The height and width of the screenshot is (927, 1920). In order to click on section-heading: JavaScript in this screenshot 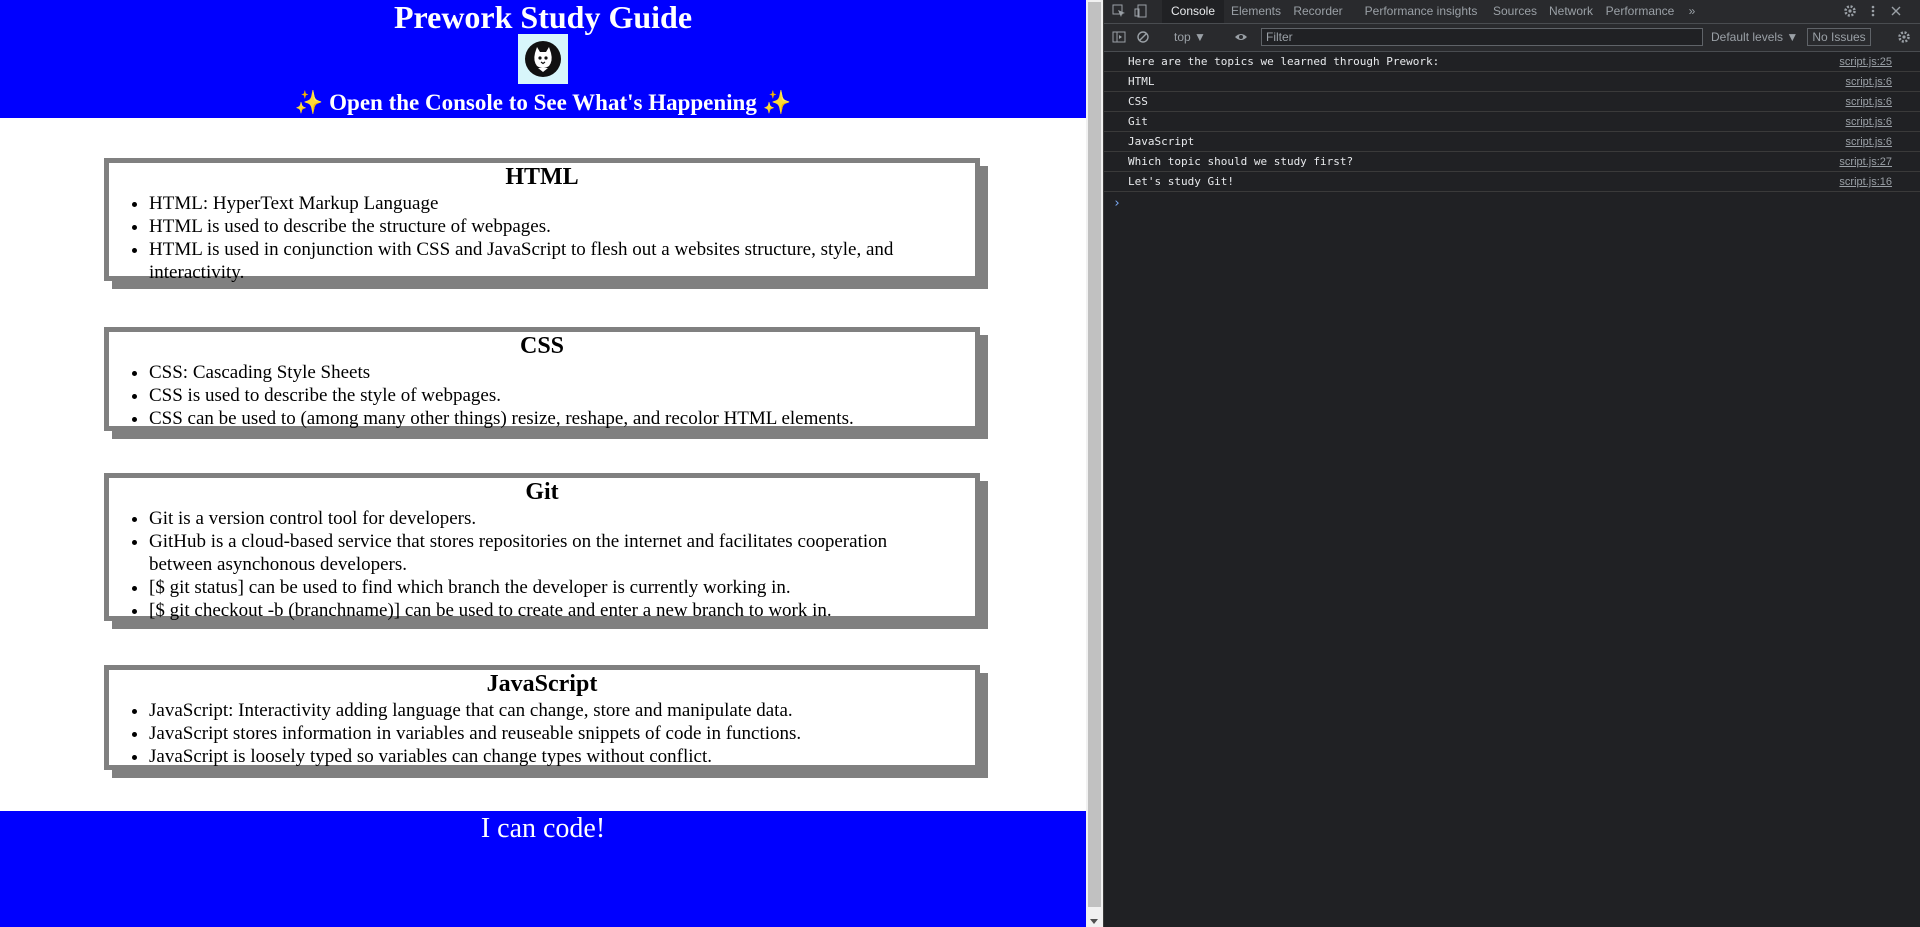, I will do `click(542, 684)`.